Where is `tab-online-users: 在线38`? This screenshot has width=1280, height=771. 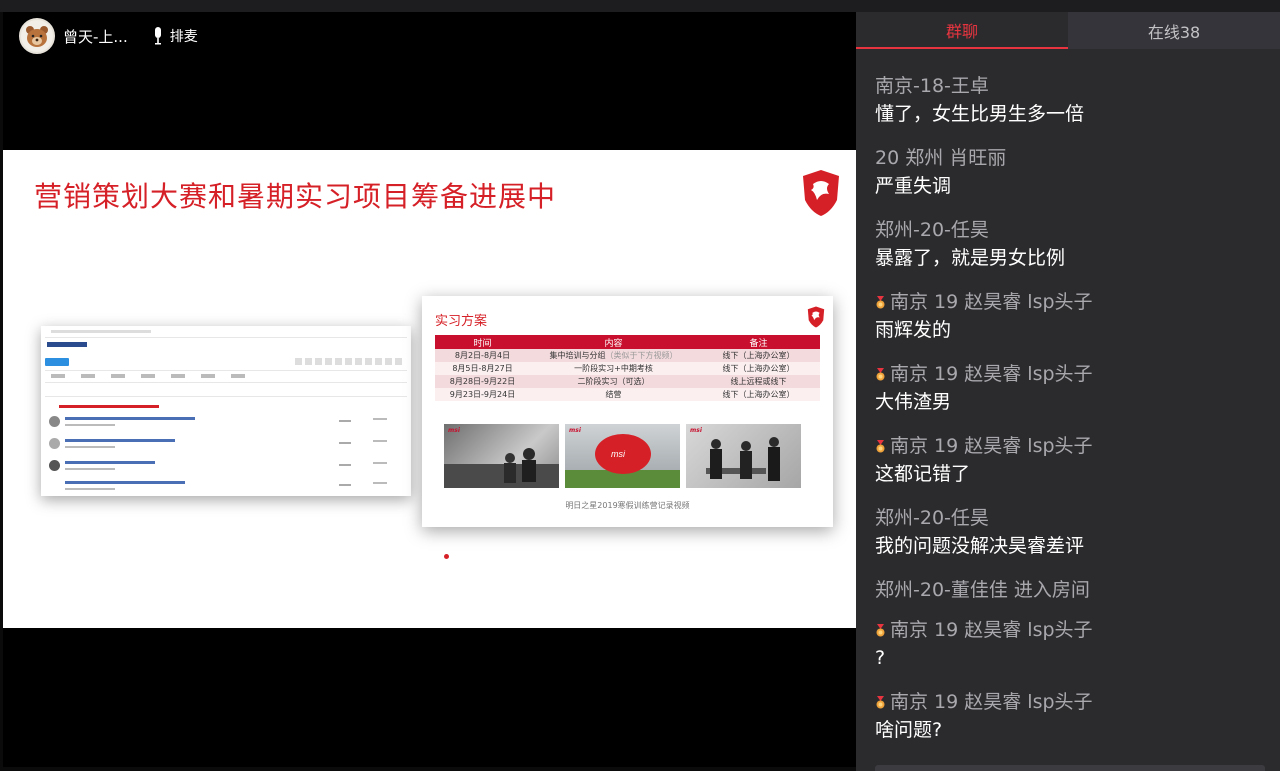
tab-online-users: 在线38 is located at coordinates (1174, 30).